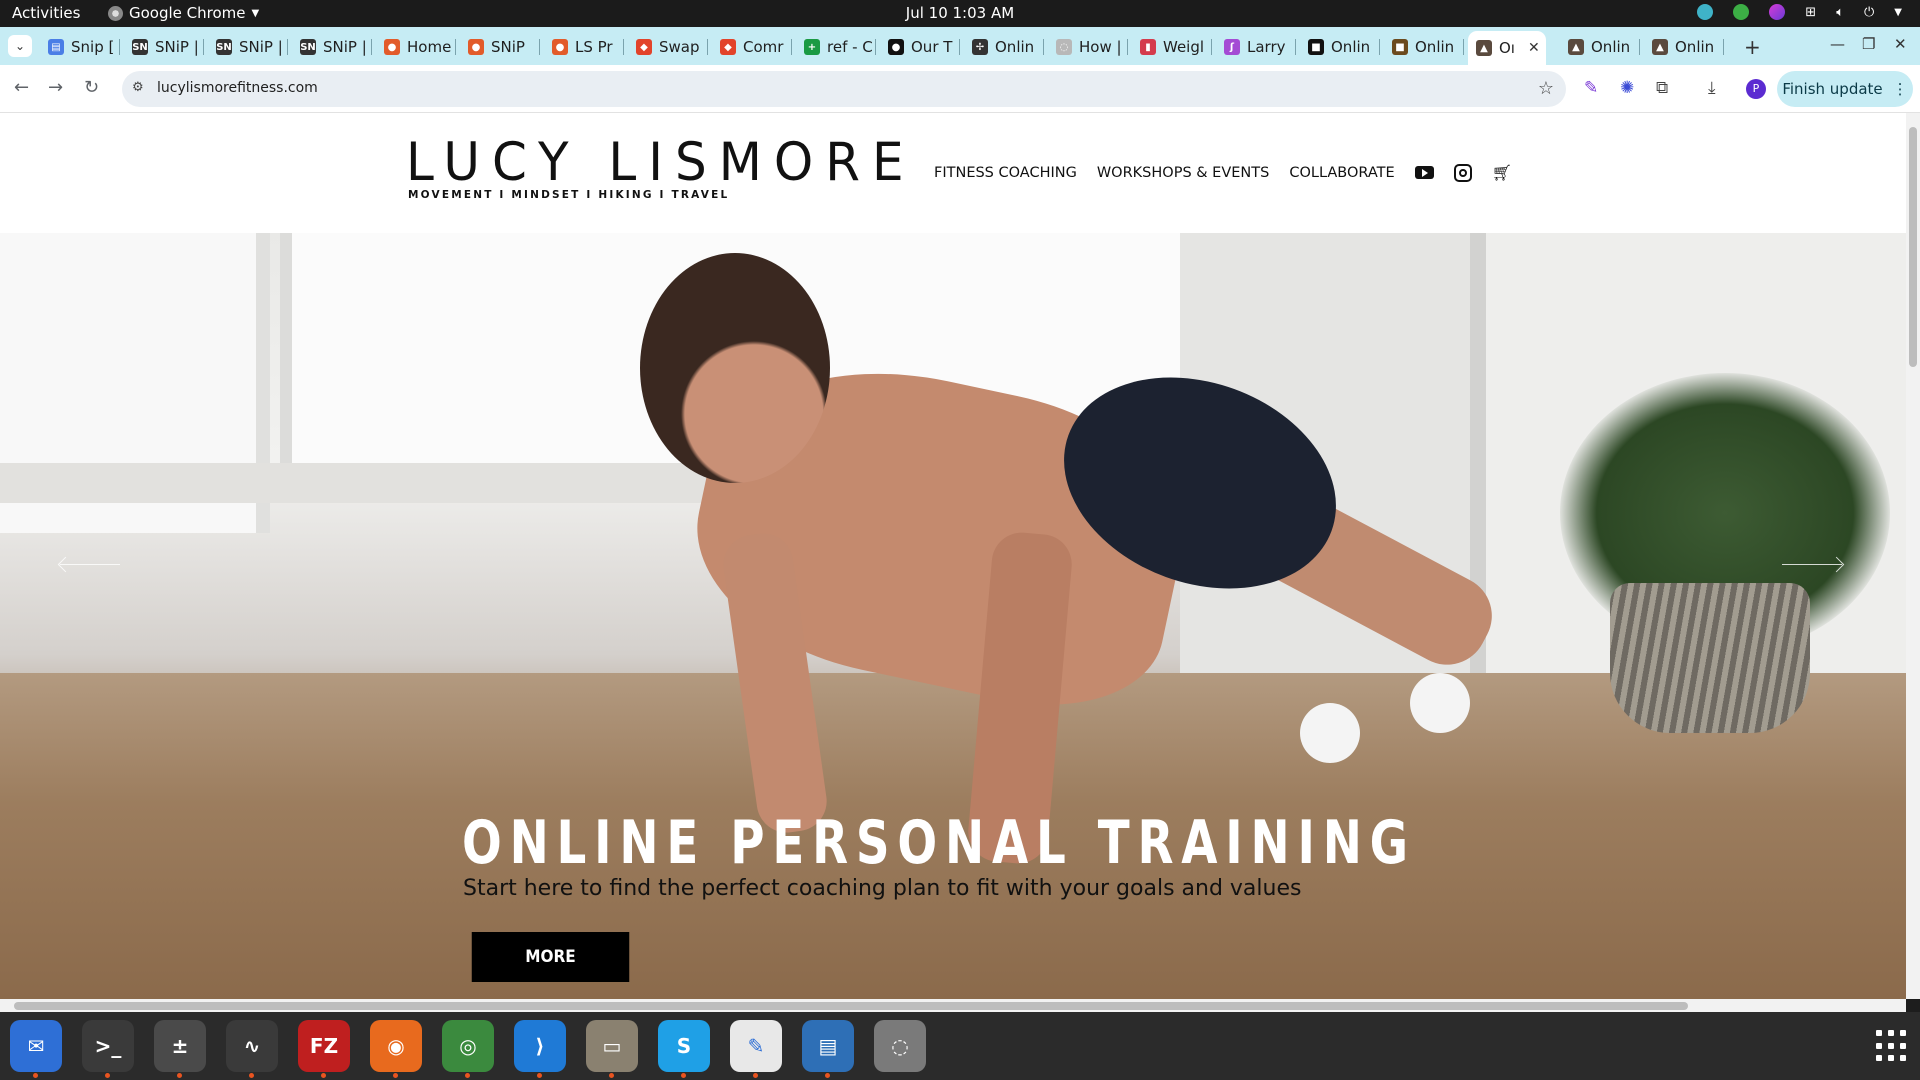 The height and width of the screenshot is (1080, 1920). Describe the element at coordinates (324, 1049) in the screenshot. I see `dock-filezilla-icon: FZ` at that location.